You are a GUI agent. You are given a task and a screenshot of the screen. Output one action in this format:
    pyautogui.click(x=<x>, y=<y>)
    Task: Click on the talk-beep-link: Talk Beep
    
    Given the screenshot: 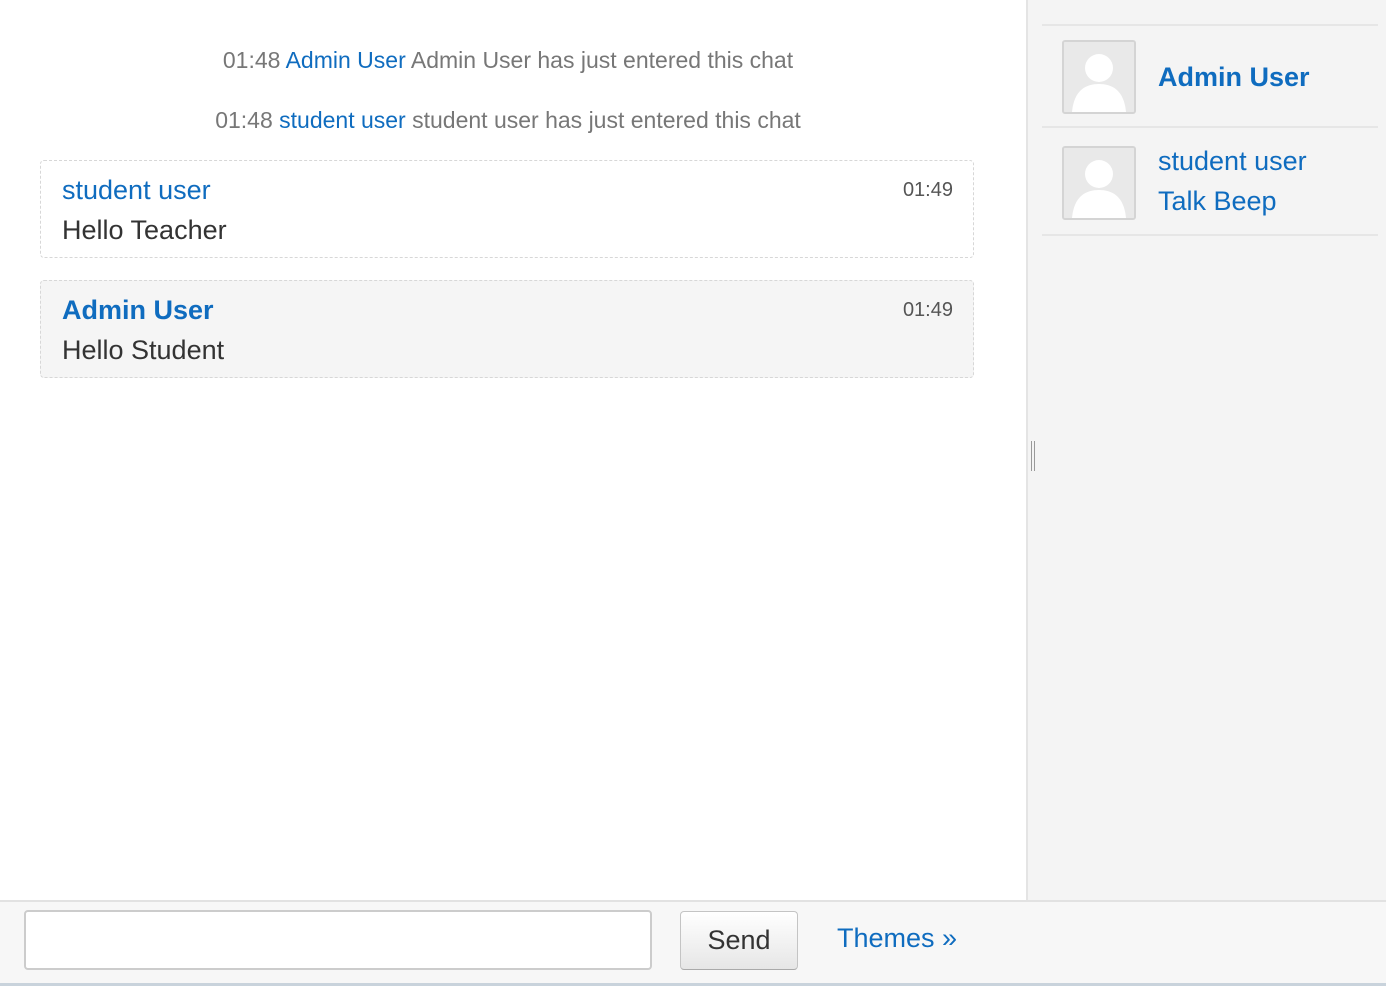 What is the action you would take?
    pyautogui.click(x=1217, y=201)
    